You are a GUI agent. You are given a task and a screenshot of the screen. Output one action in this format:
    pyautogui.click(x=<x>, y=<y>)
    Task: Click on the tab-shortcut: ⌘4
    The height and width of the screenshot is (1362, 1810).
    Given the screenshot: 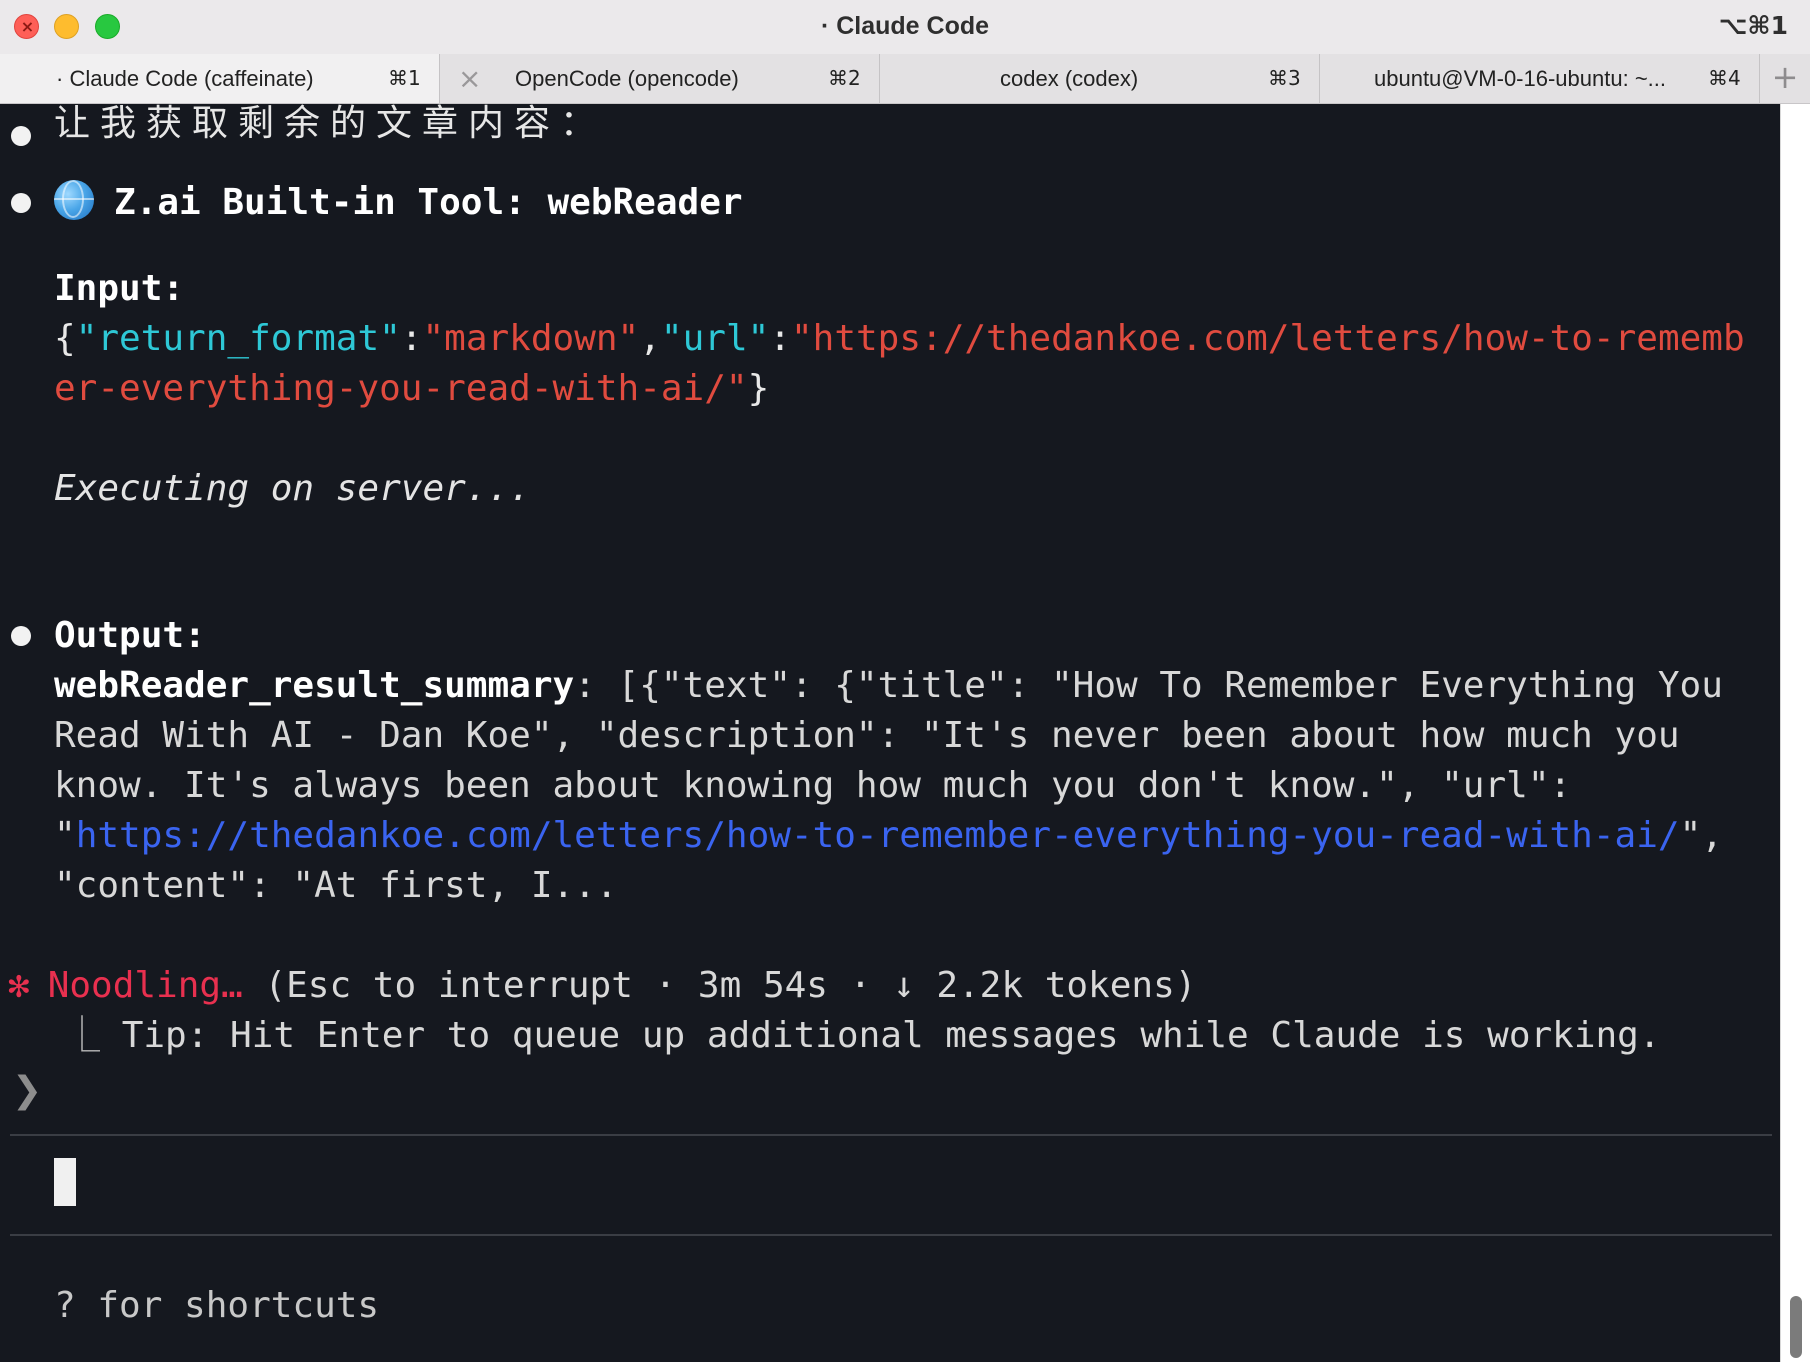 What is the action you would take?
    pyautogui.click(x=1724, y=78)
    